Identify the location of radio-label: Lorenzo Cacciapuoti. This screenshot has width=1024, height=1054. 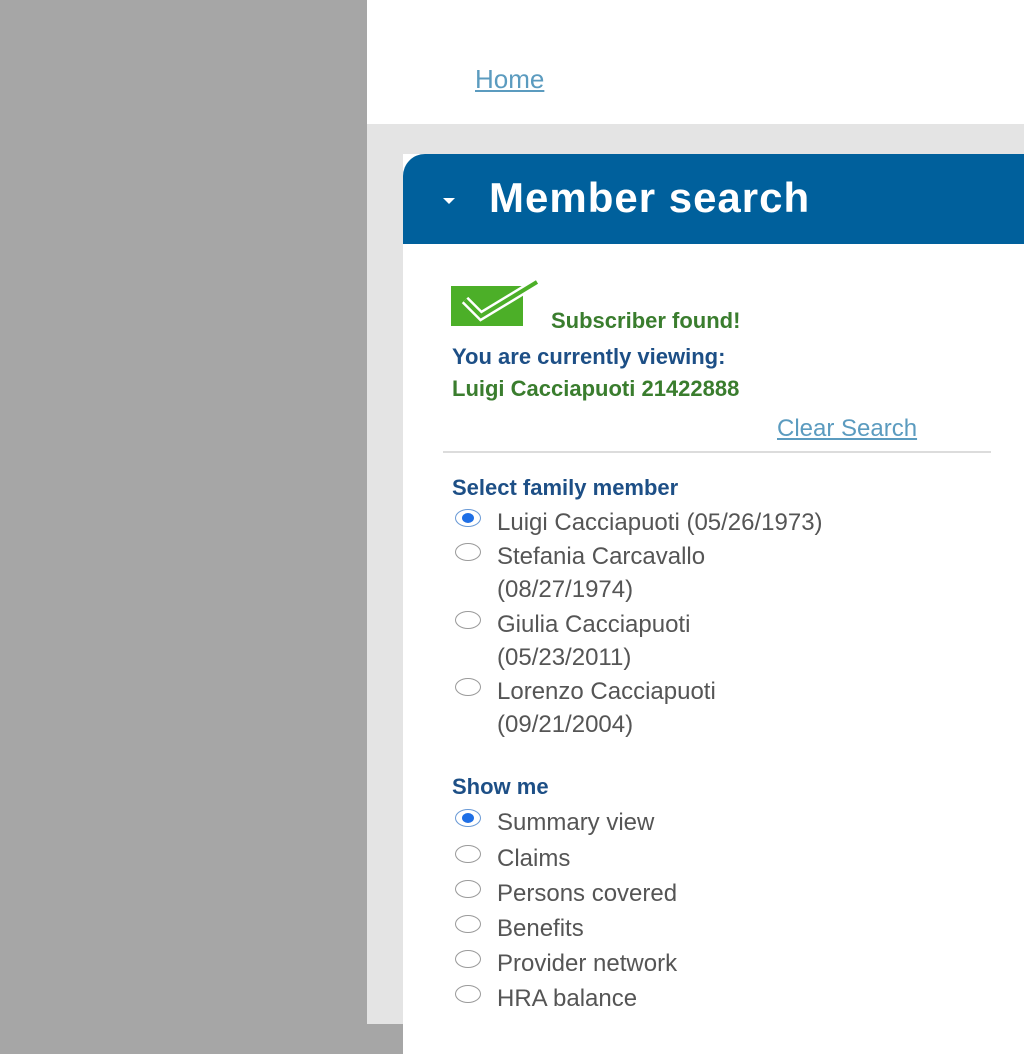
(606, 691).